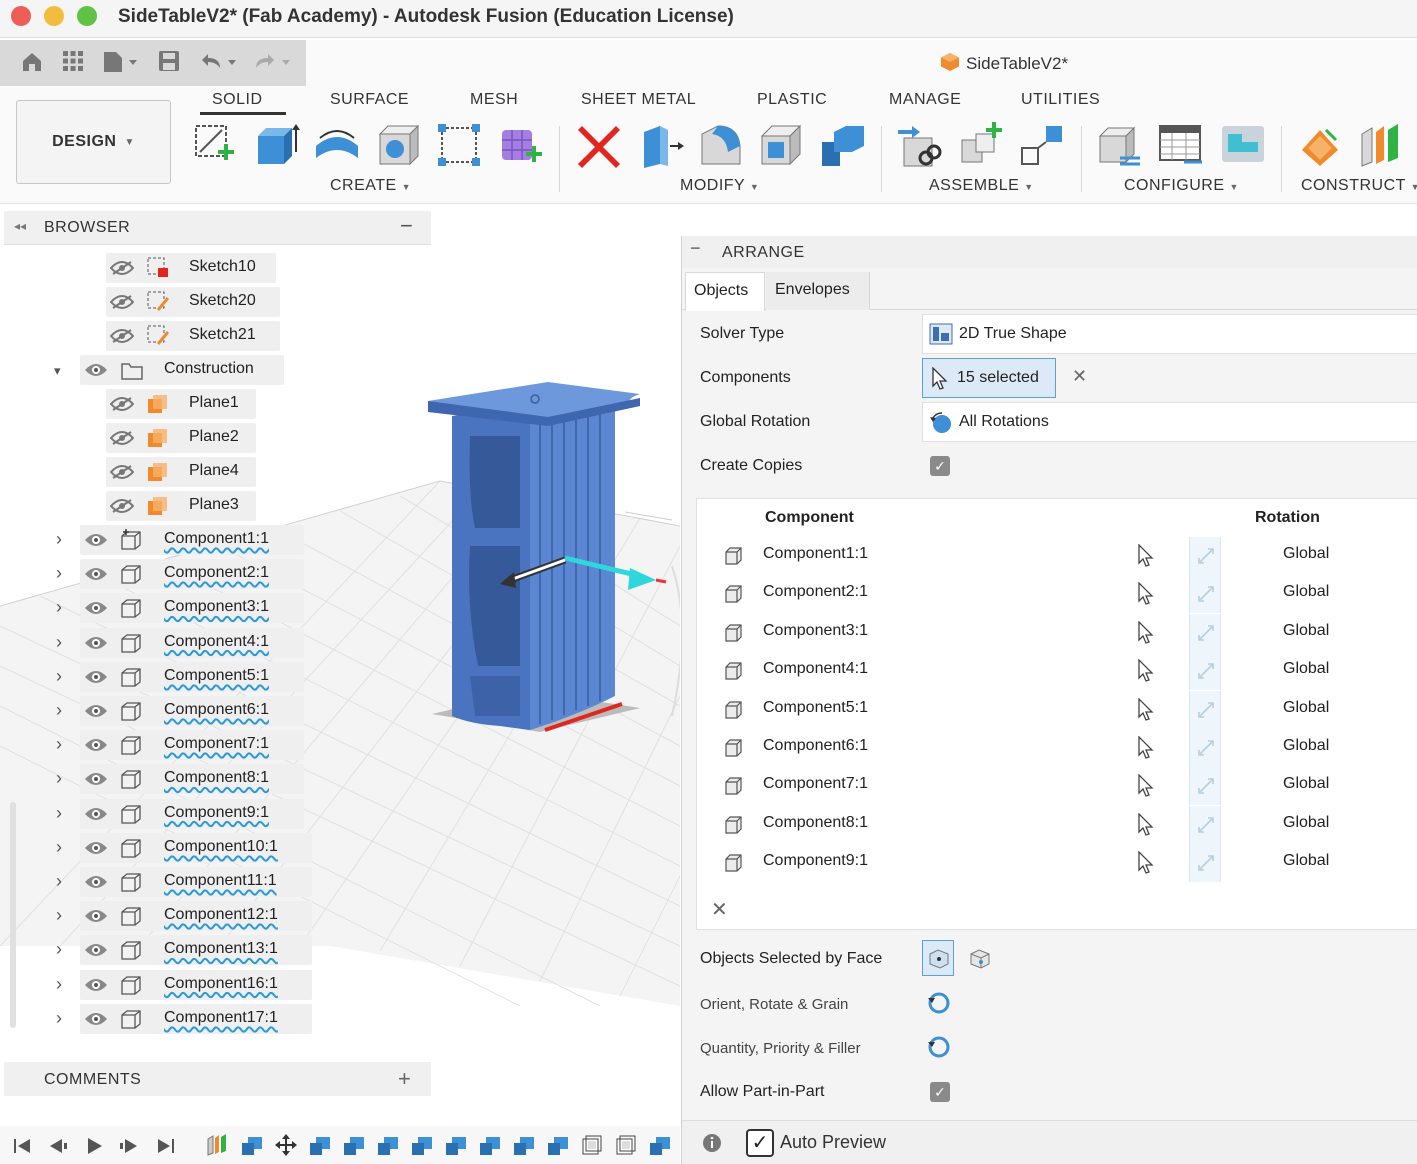 This screenshot has height=1164, width=1417. Describe the element at coordinates (638, 100) in the screenshot. I see `tab-sheet-metal: SHEET METAL` at that location.